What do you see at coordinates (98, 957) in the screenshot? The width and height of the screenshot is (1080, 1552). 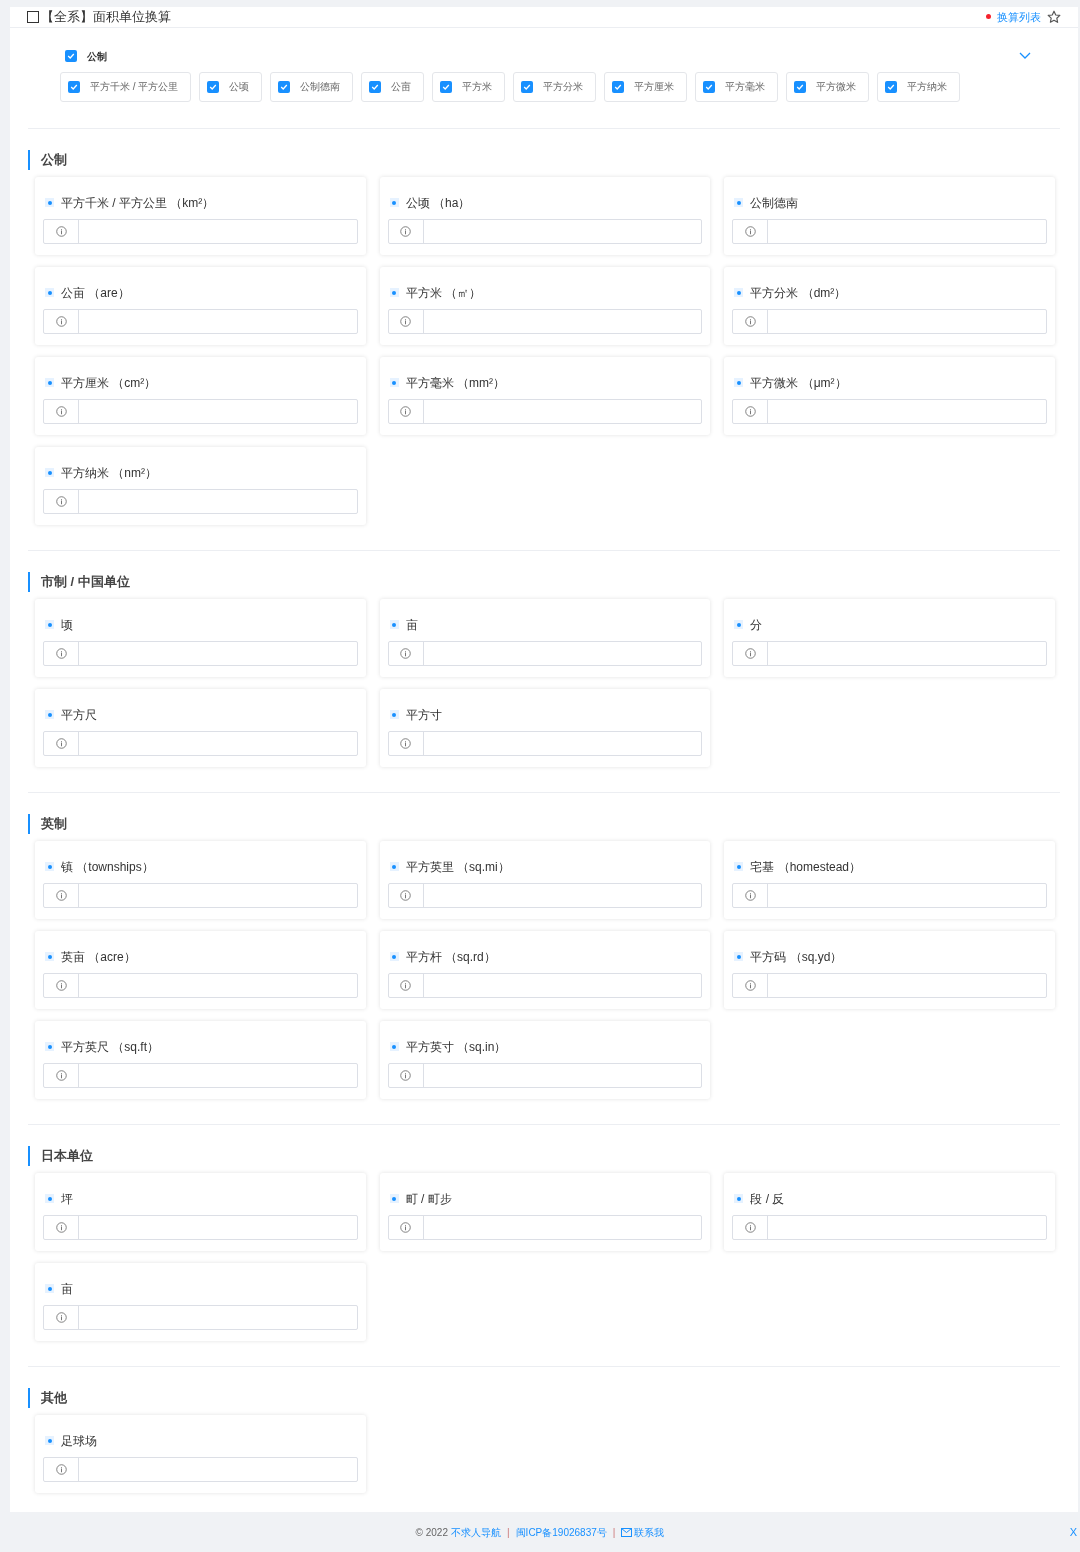 I see `unit-label: 英亩 （acre）` at bounding box center [98, 957].